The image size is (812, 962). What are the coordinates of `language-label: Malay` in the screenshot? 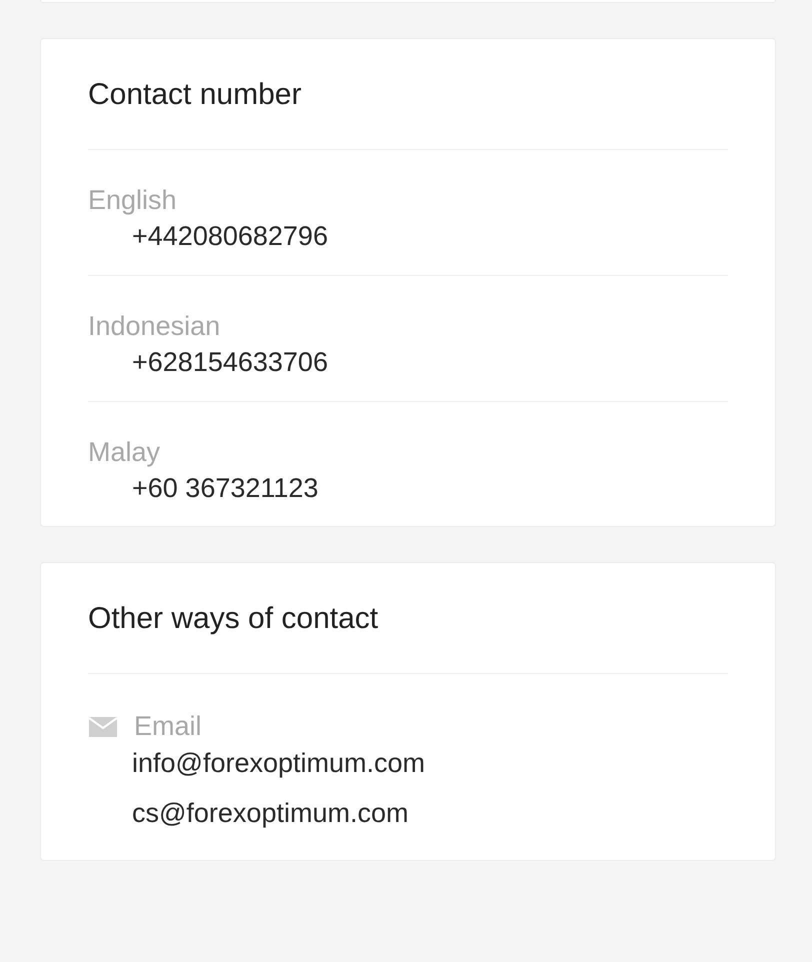 It's located at (125, 452).